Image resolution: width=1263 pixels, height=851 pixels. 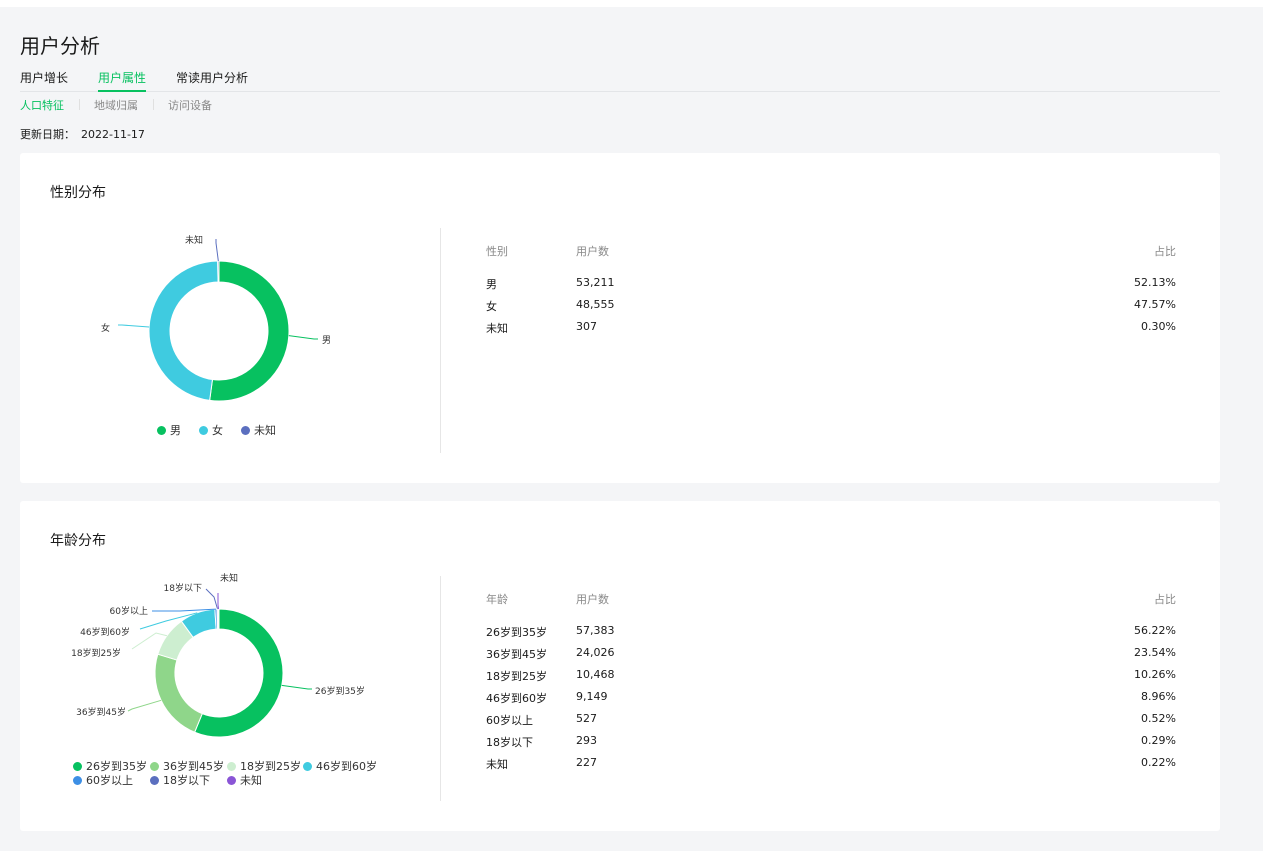 What do you see at coordinates (595, 304) in the screenshot?
I see `row-count: 48,555` at bounding box center [595, 304].